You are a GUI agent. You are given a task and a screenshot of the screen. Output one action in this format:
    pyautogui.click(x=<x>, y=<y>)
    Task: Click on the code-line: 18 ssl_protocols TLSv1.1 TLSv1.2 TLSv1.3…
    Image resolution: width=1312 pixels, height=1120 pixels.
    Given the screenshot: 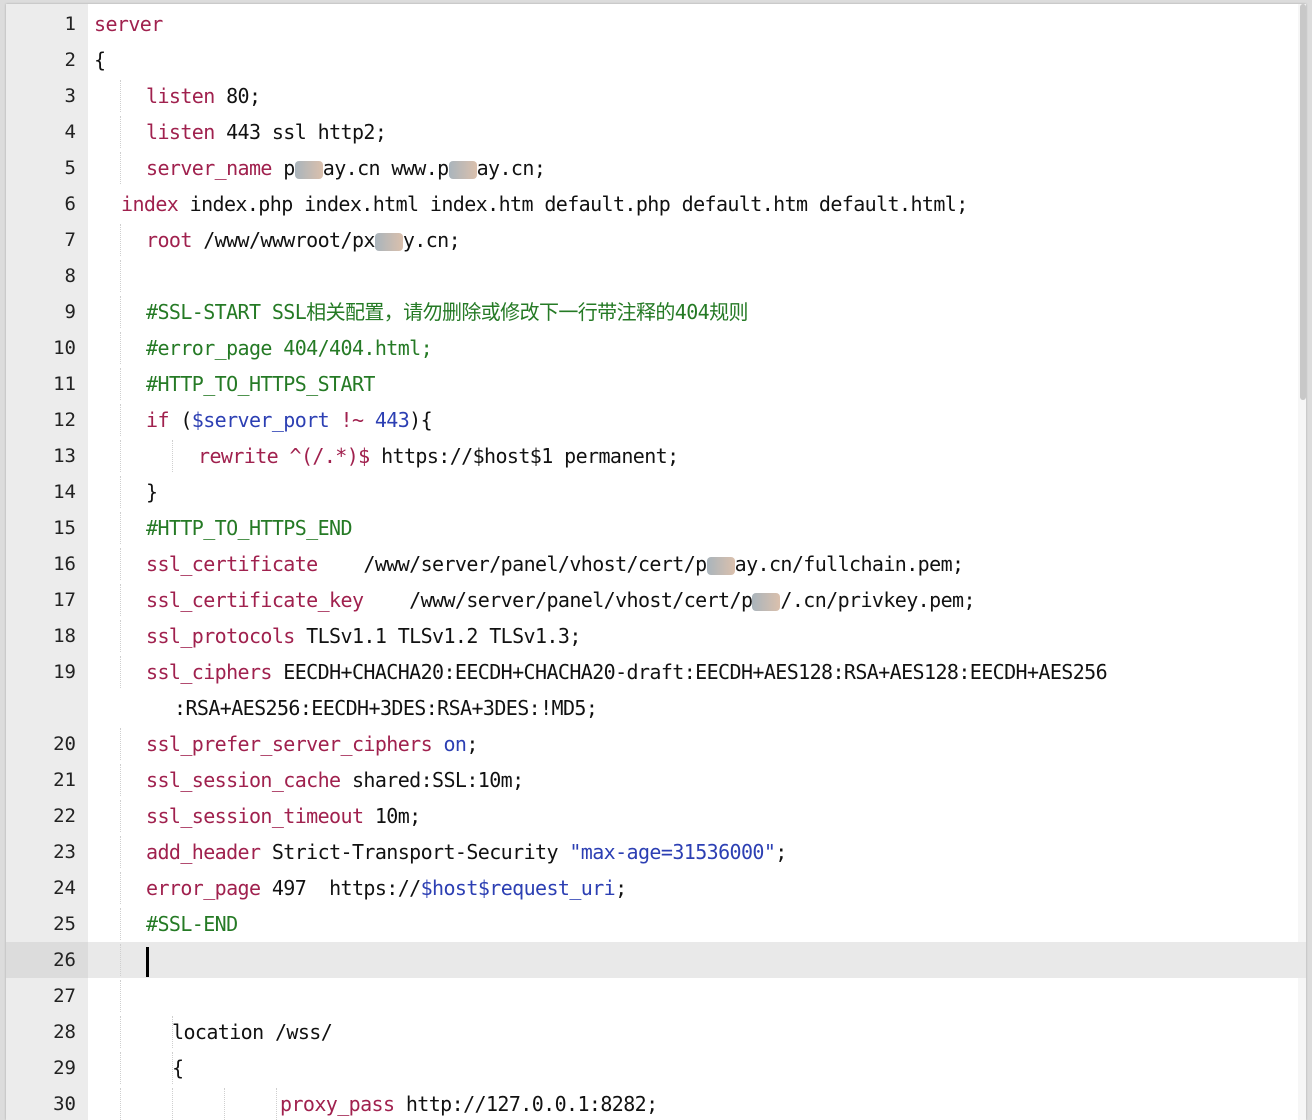 What is the action you would take?
    pyautogui.click(x=656, y=636)
    